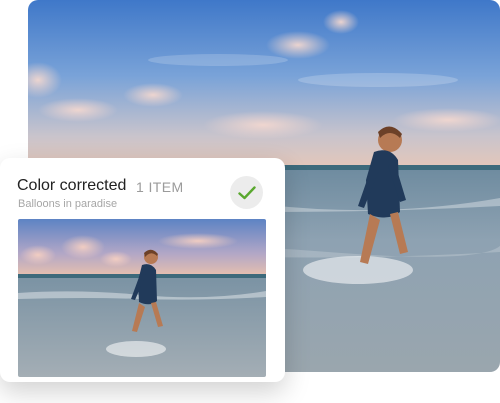  I want to click on card-subtitle: Balloons in paradise, so click(68, 204).